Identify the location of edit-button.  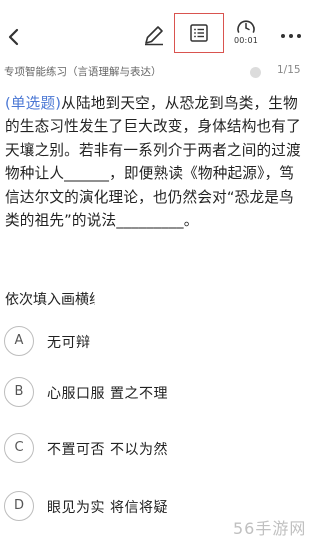
(154, 35).